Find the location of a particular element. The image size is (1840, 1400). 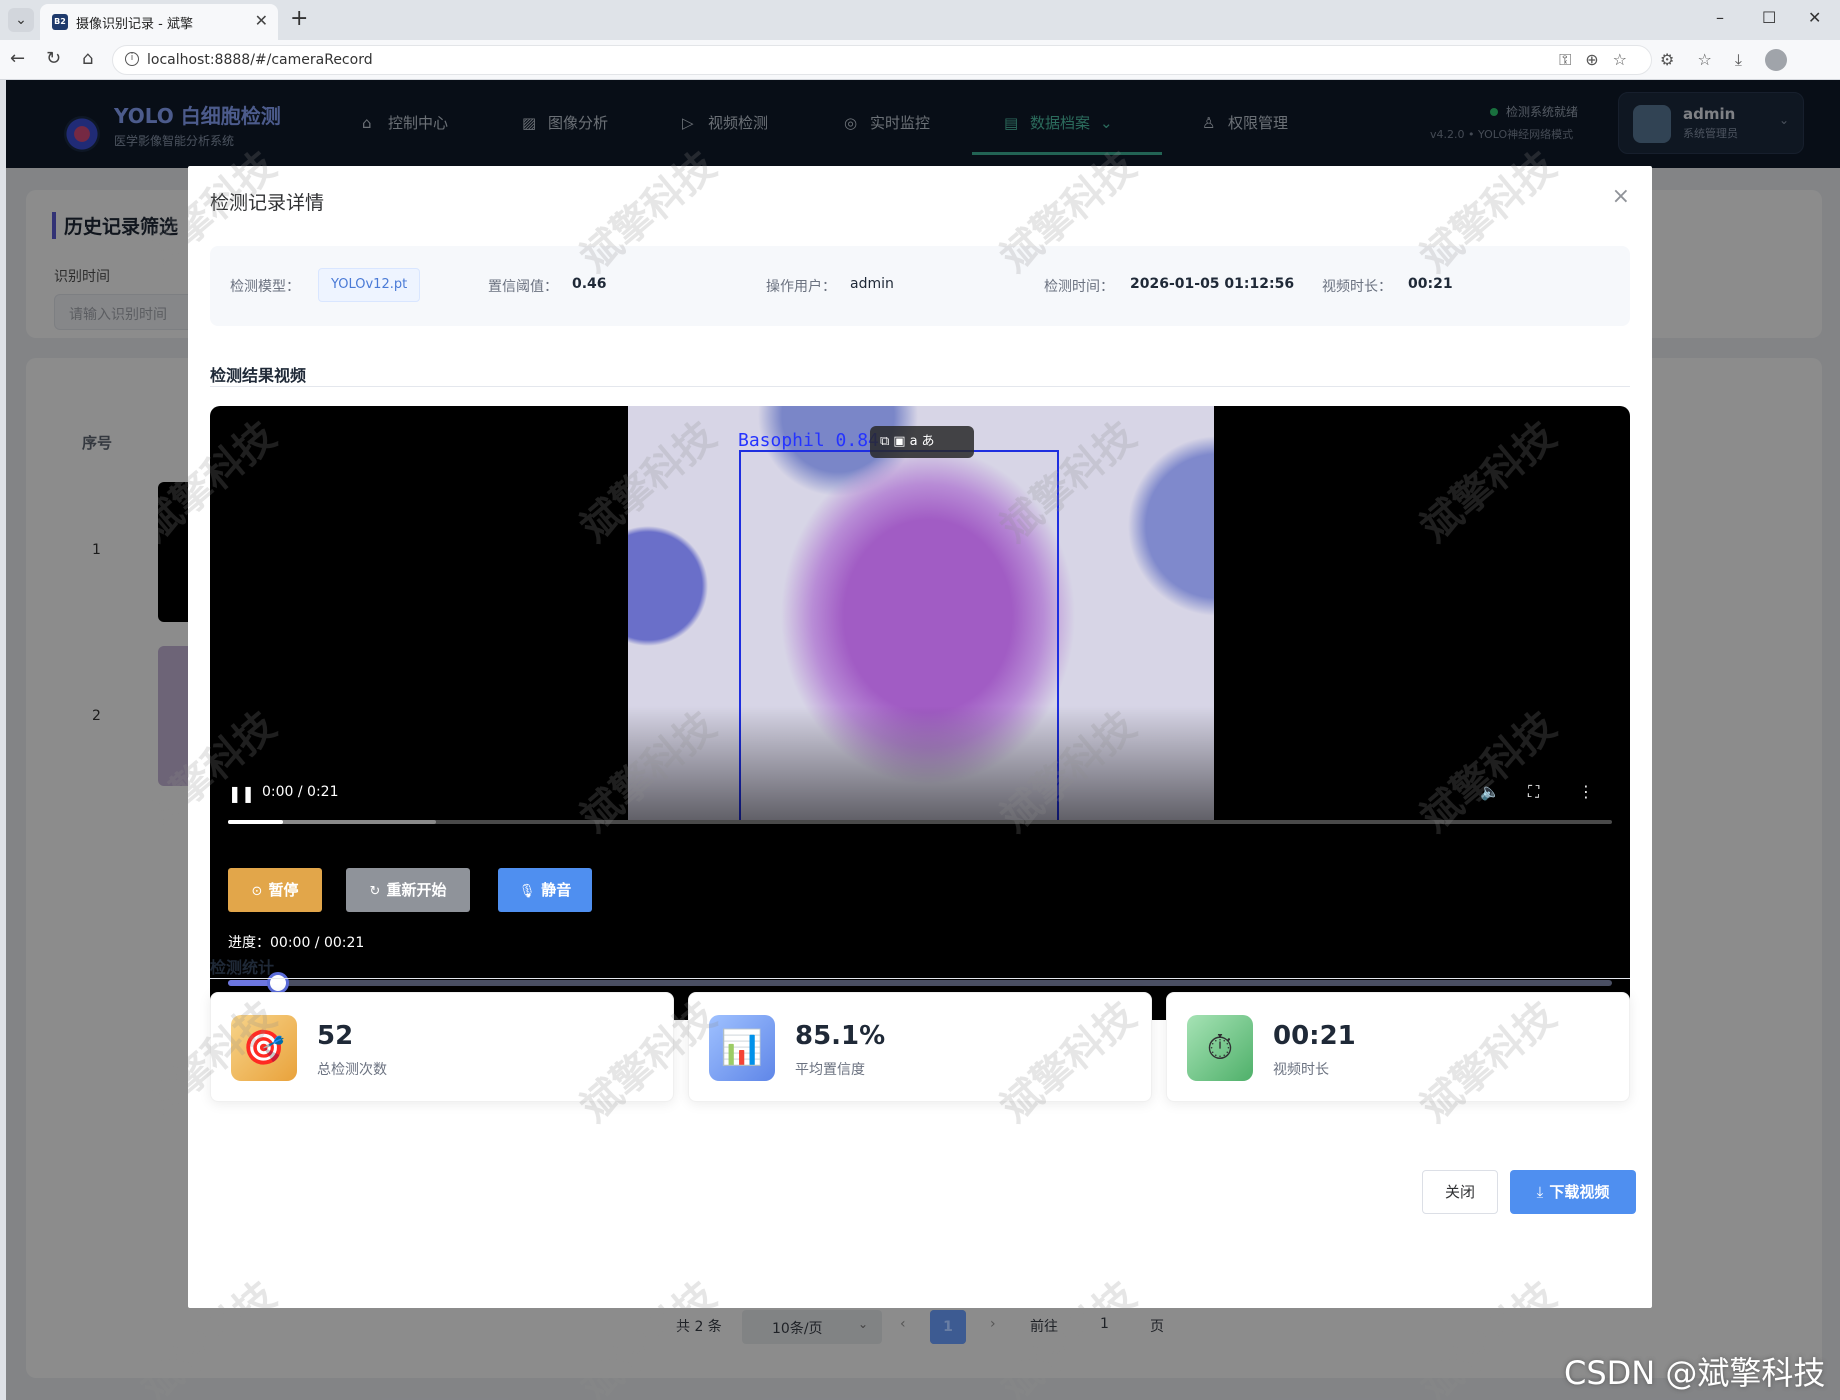

user-value: admin is located at coordinates (872, 284).